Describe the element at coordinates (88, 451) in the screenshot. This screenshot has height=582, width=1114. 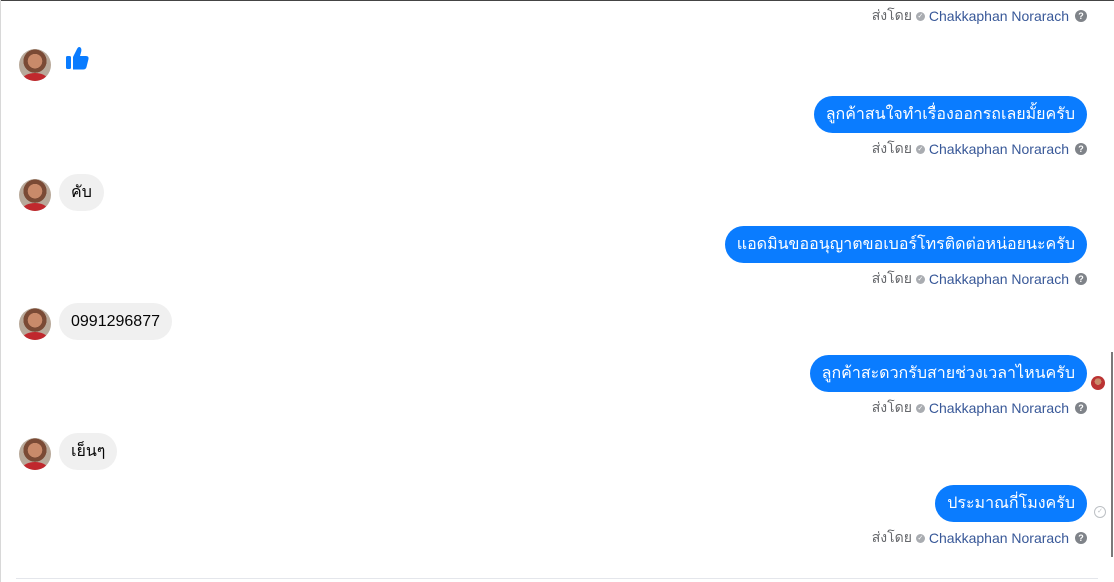
I see `incoming-message-bubble: เย็นๆ` at that location.